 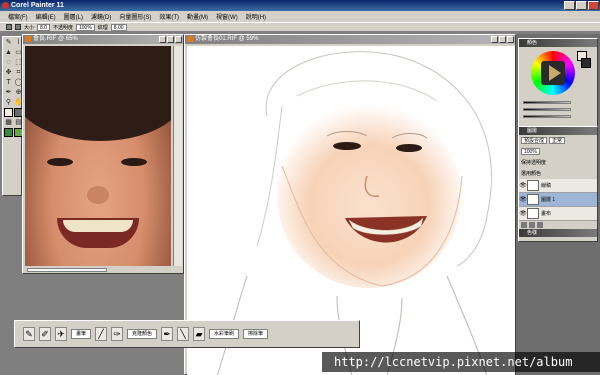 I want to click on menu-file: 檔案(F), so click(x=18, y=16).